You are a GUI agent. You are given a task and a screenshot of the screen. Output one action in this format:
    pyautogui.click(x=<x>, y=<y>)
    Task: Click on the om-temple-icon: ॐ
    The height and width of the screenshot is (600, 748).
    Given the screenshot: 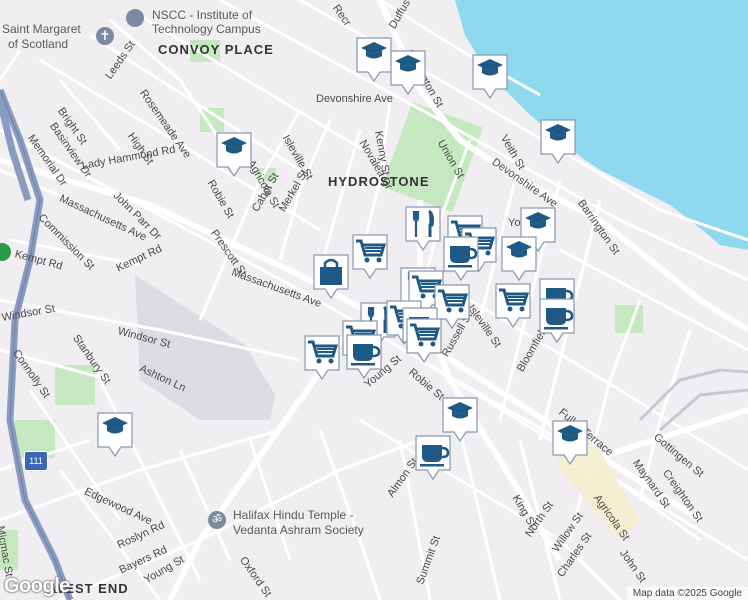 What is the action you would take?
    pyautogui.click(x=217, y=520)
    